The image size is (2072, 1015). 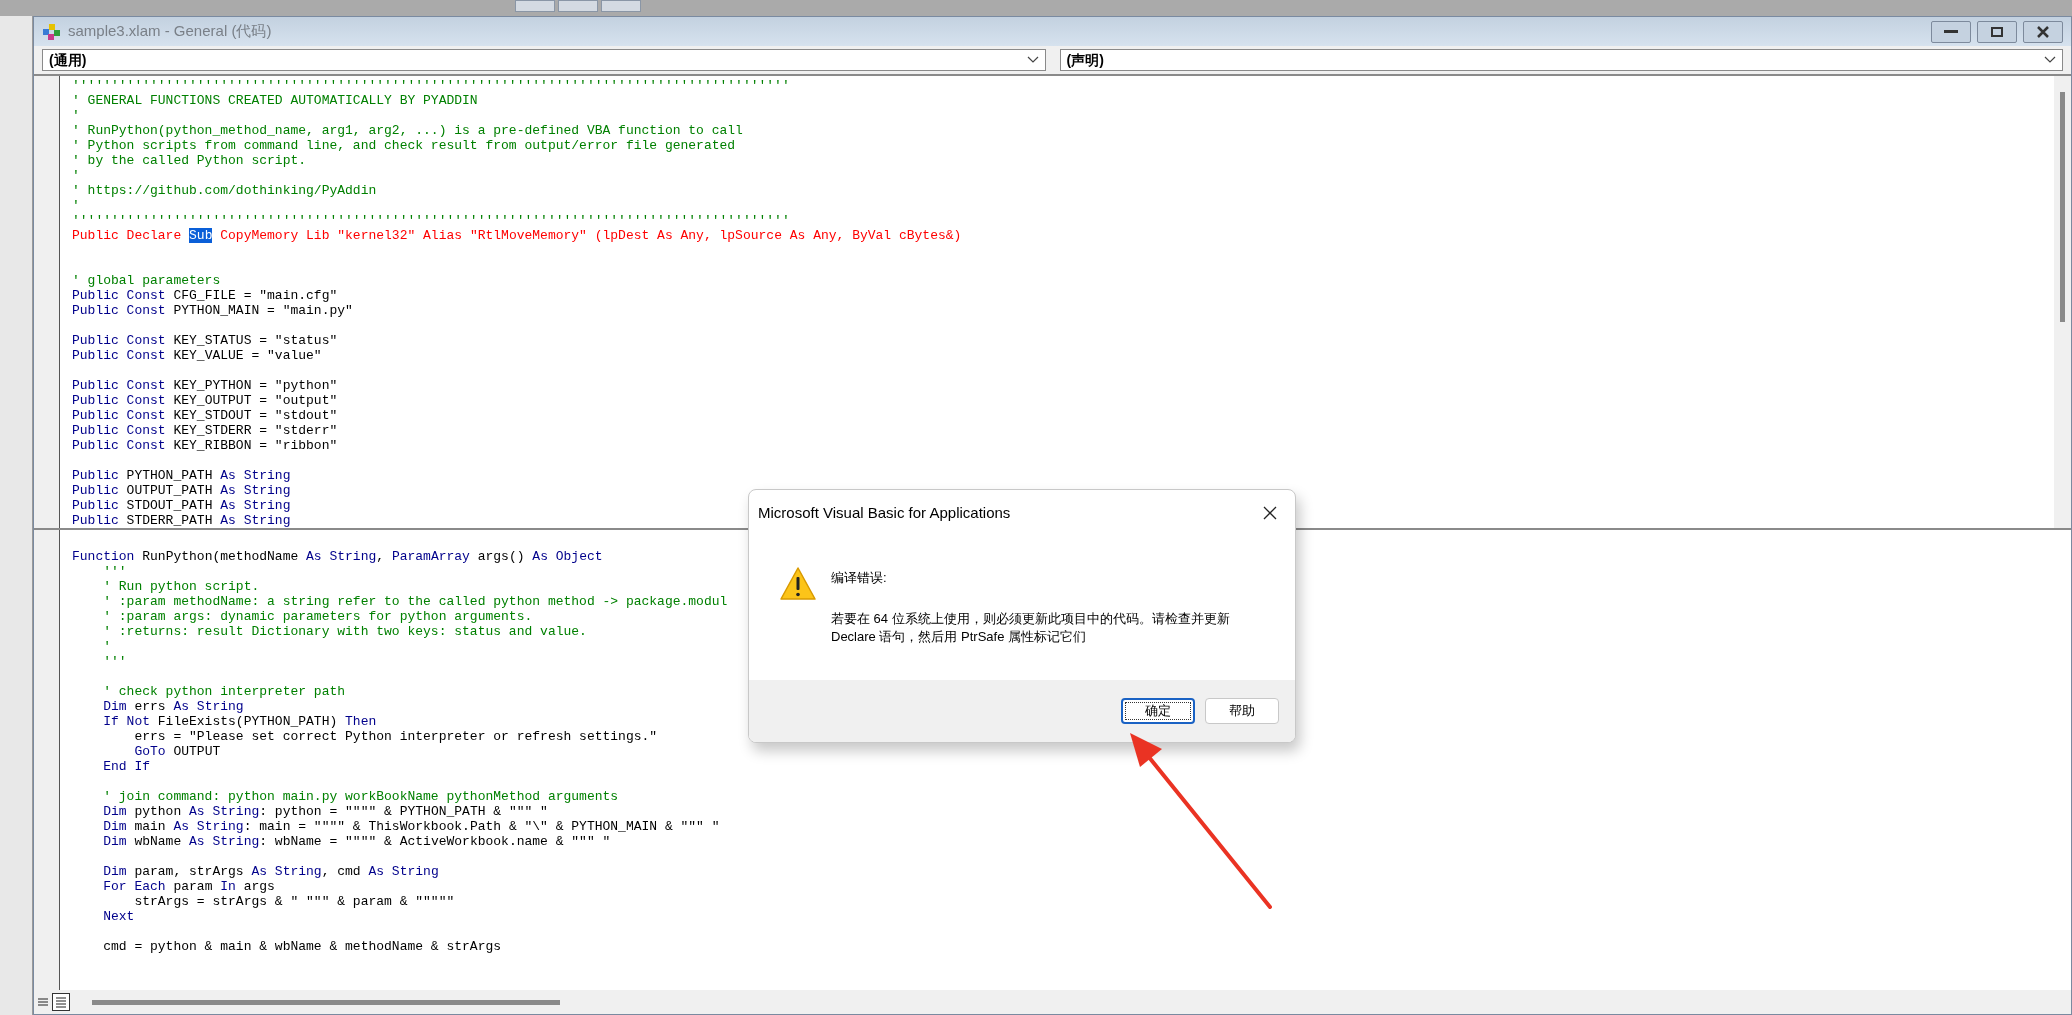 What do you see at coordinates (205, 445) in the screenshot?
I see `code-line: Public Const KEY_RIBBON = "ribbon"` at bounding box center [205, 445].